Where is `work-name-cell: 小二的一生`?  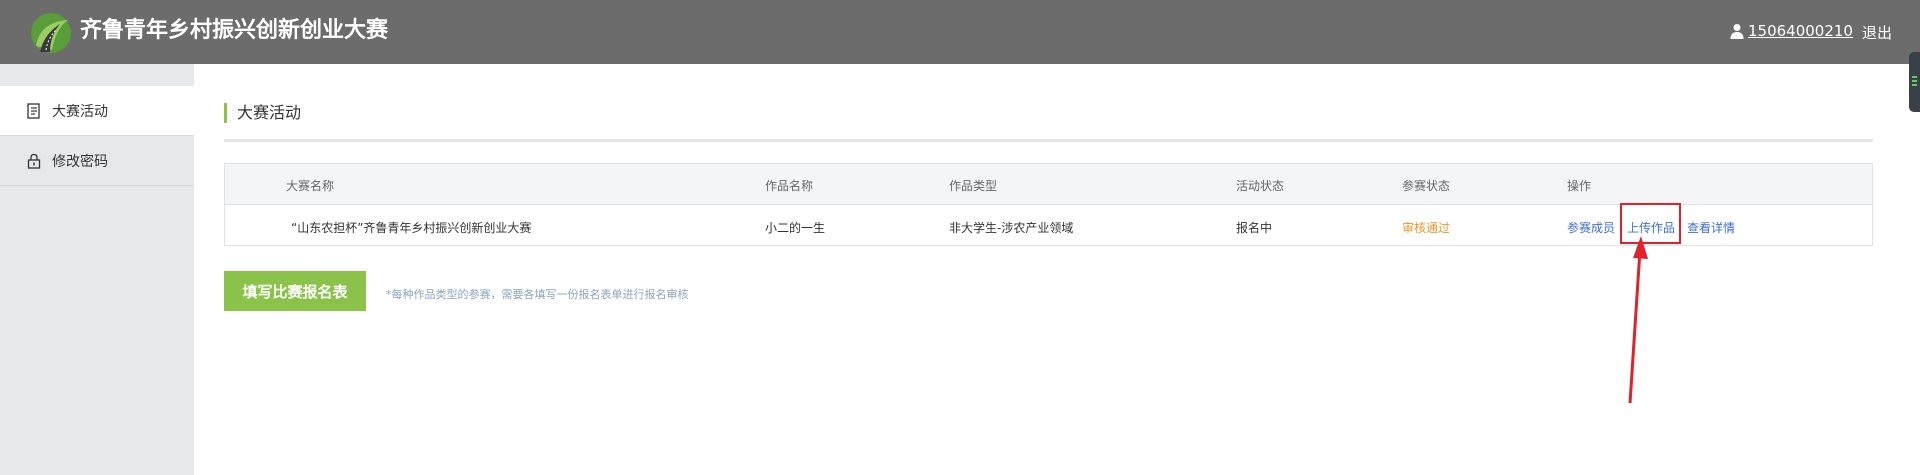
work-name-cell: 小二的一生 is located at coordinates (795, 228).